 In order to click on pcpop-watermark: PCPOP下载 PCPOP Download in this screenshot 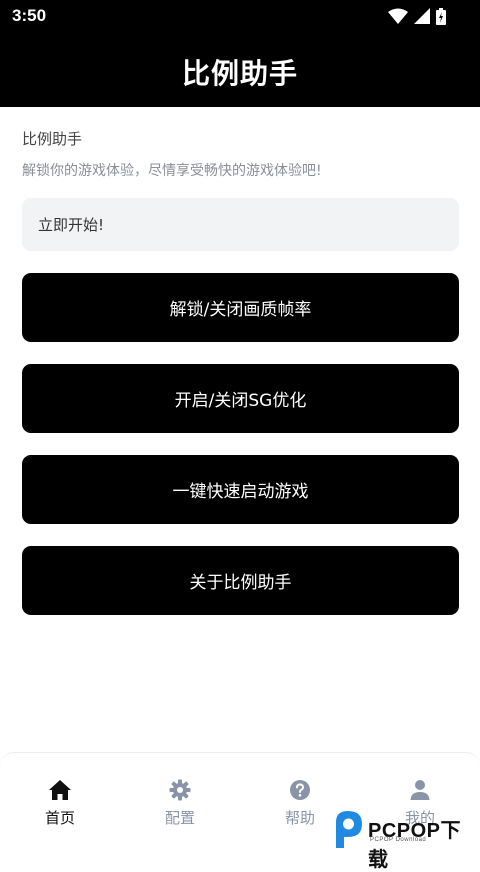, I will do `click(405, 838)`.